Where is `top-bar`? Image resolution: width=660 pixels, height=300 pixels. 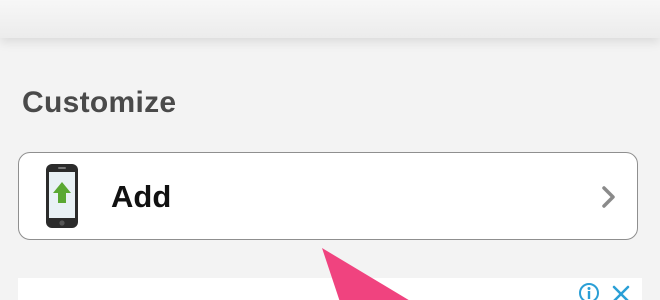 top-bar is located at coordinates (330, 19).